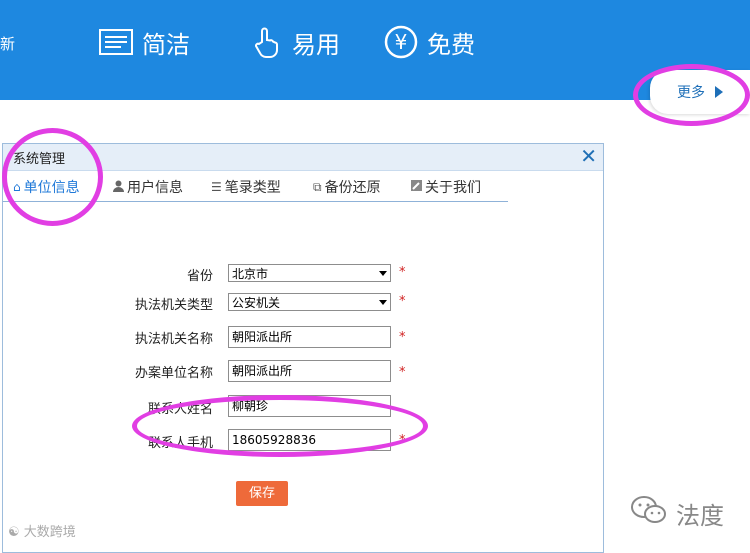 This screenshot has width=750, height=553. What do you see at coordinates (649, 513) in the screenshot?
I see `wechat-icon` at bounding box center [649, 513].